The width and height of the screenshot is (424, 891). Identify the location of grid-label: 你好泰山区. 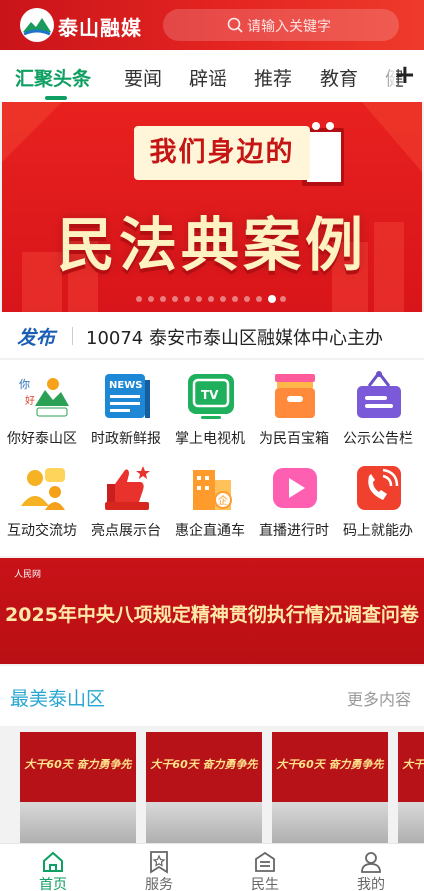
(42, 439).